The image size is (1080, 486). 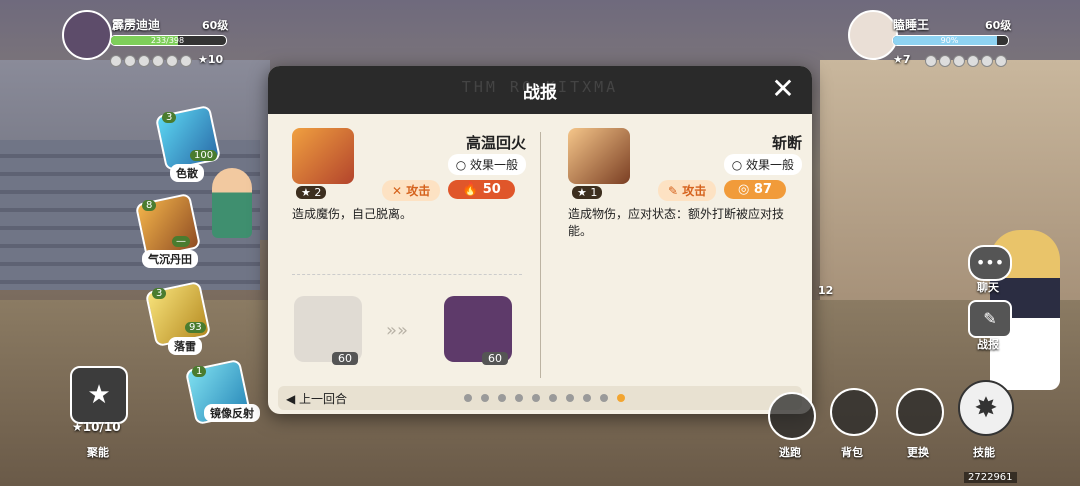 I want to click on energy-button: ★, so click(x=99, y=395).